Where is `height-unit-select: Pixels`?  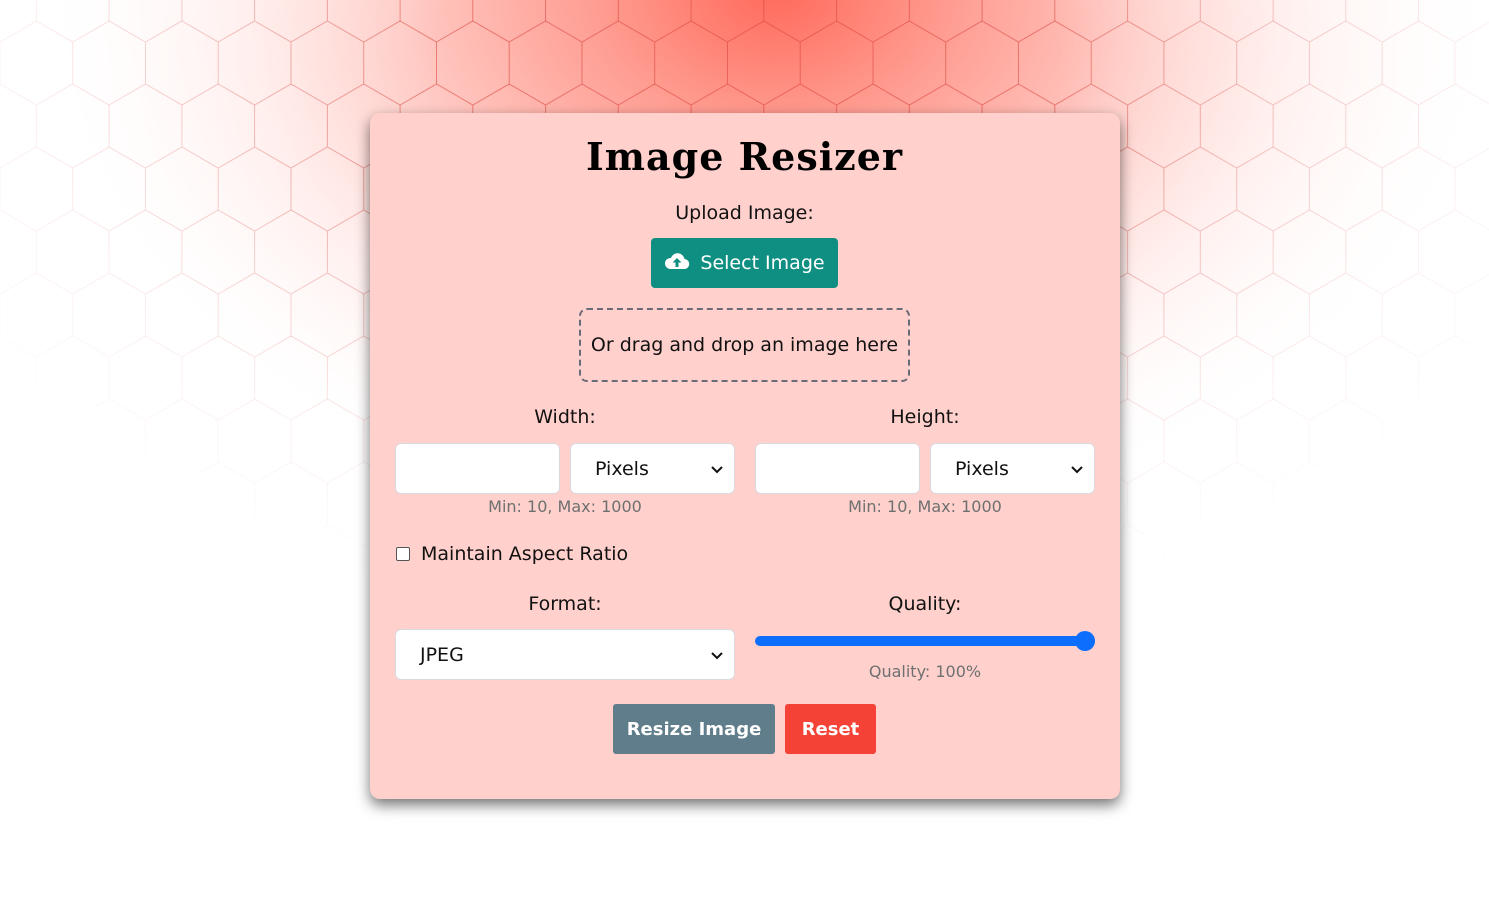 height-unit-select: Pixels is located at coordinates (1012, 468).